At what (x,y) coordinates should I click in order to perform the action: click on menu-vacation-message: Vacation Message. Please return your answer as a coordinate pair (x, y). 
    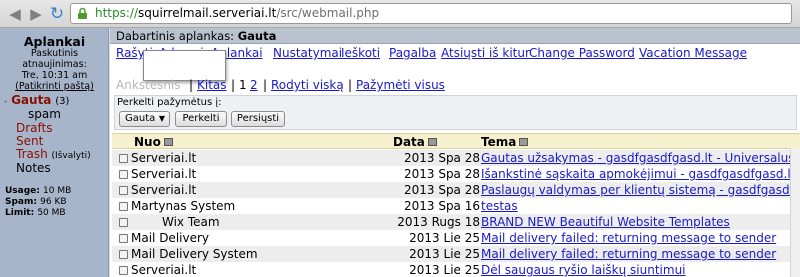
    Looking at the image, I should click on (693, 53).